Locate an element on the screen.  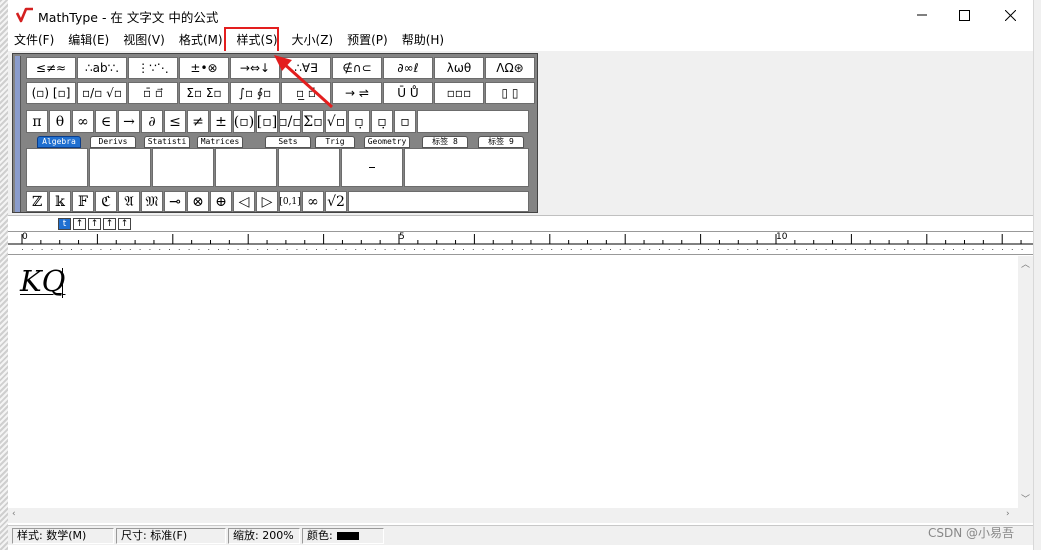
palette-btn-r2-4: Σ▫ Σ▫ is located at coordinates (204, 93).